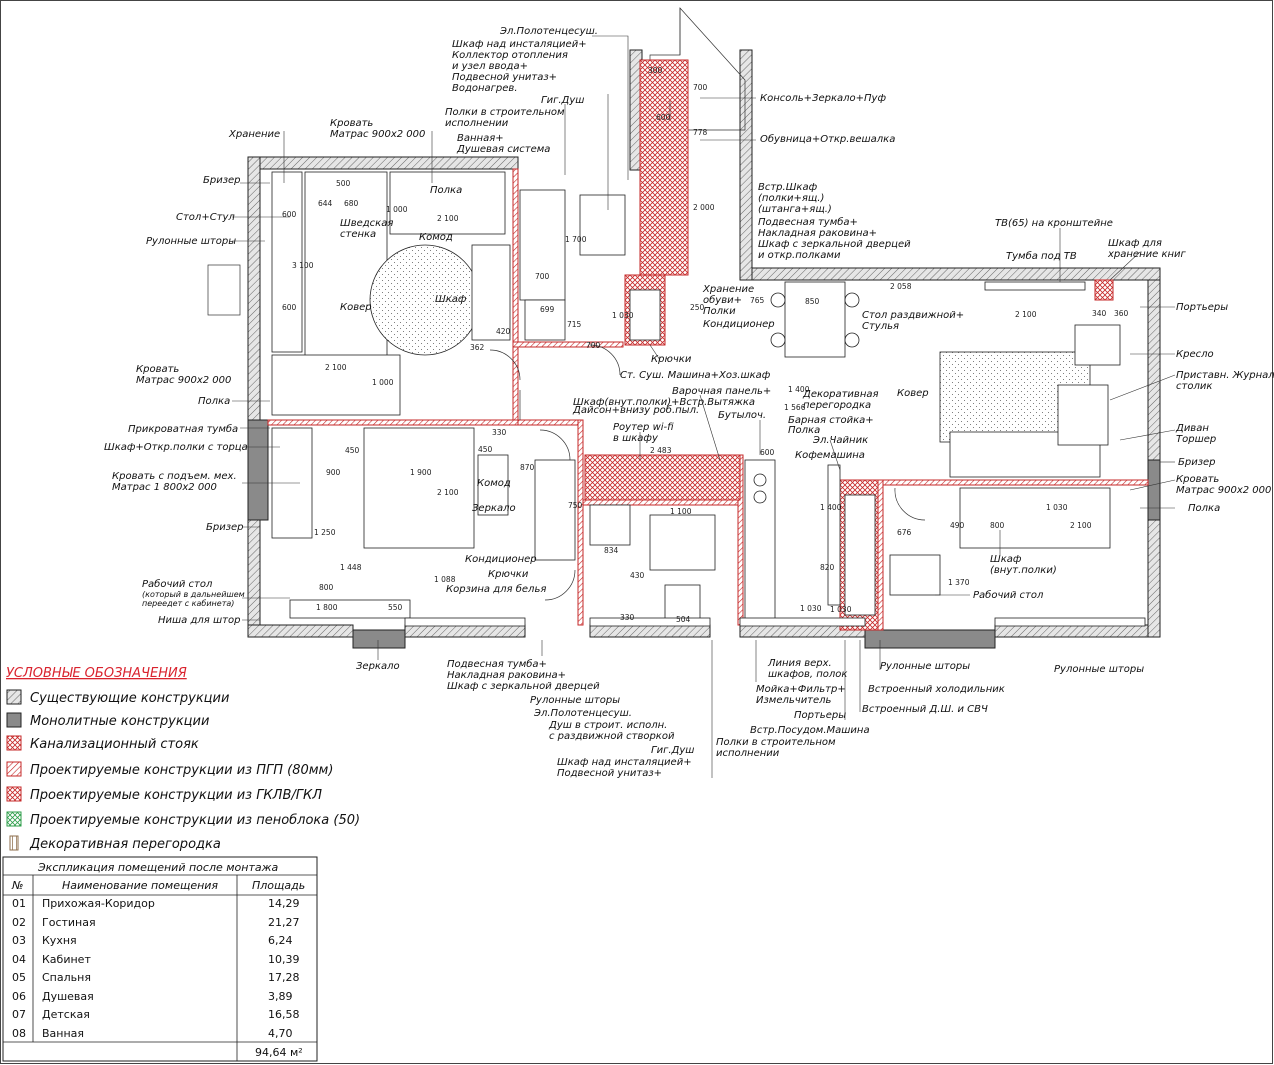 The image size is (1274, 1065). I want to click on label-curtains-kitchen: Портьеры, so click(820, 715).